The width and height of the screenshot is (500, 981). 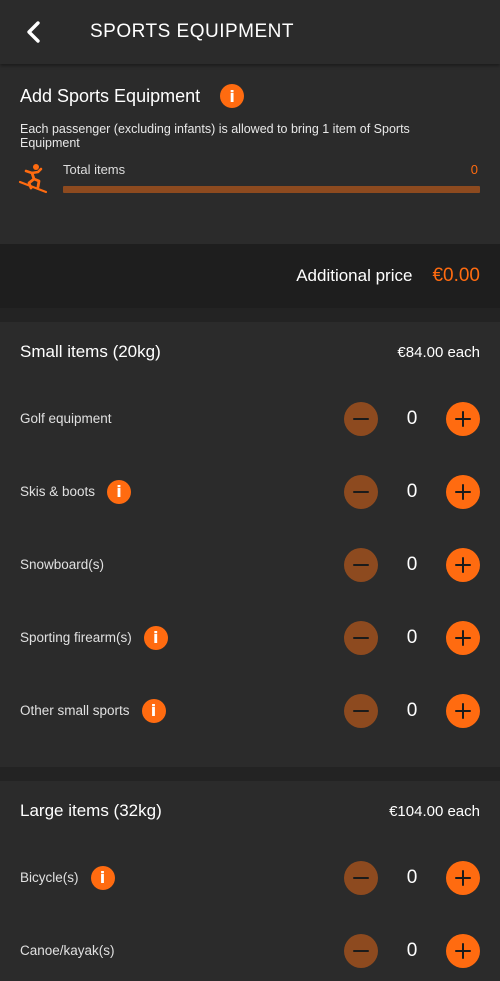 What do you see at coordinates (66, 418) in the screenshot?
I see `item-name: Golf equipment` at bounding box center [66, 418].